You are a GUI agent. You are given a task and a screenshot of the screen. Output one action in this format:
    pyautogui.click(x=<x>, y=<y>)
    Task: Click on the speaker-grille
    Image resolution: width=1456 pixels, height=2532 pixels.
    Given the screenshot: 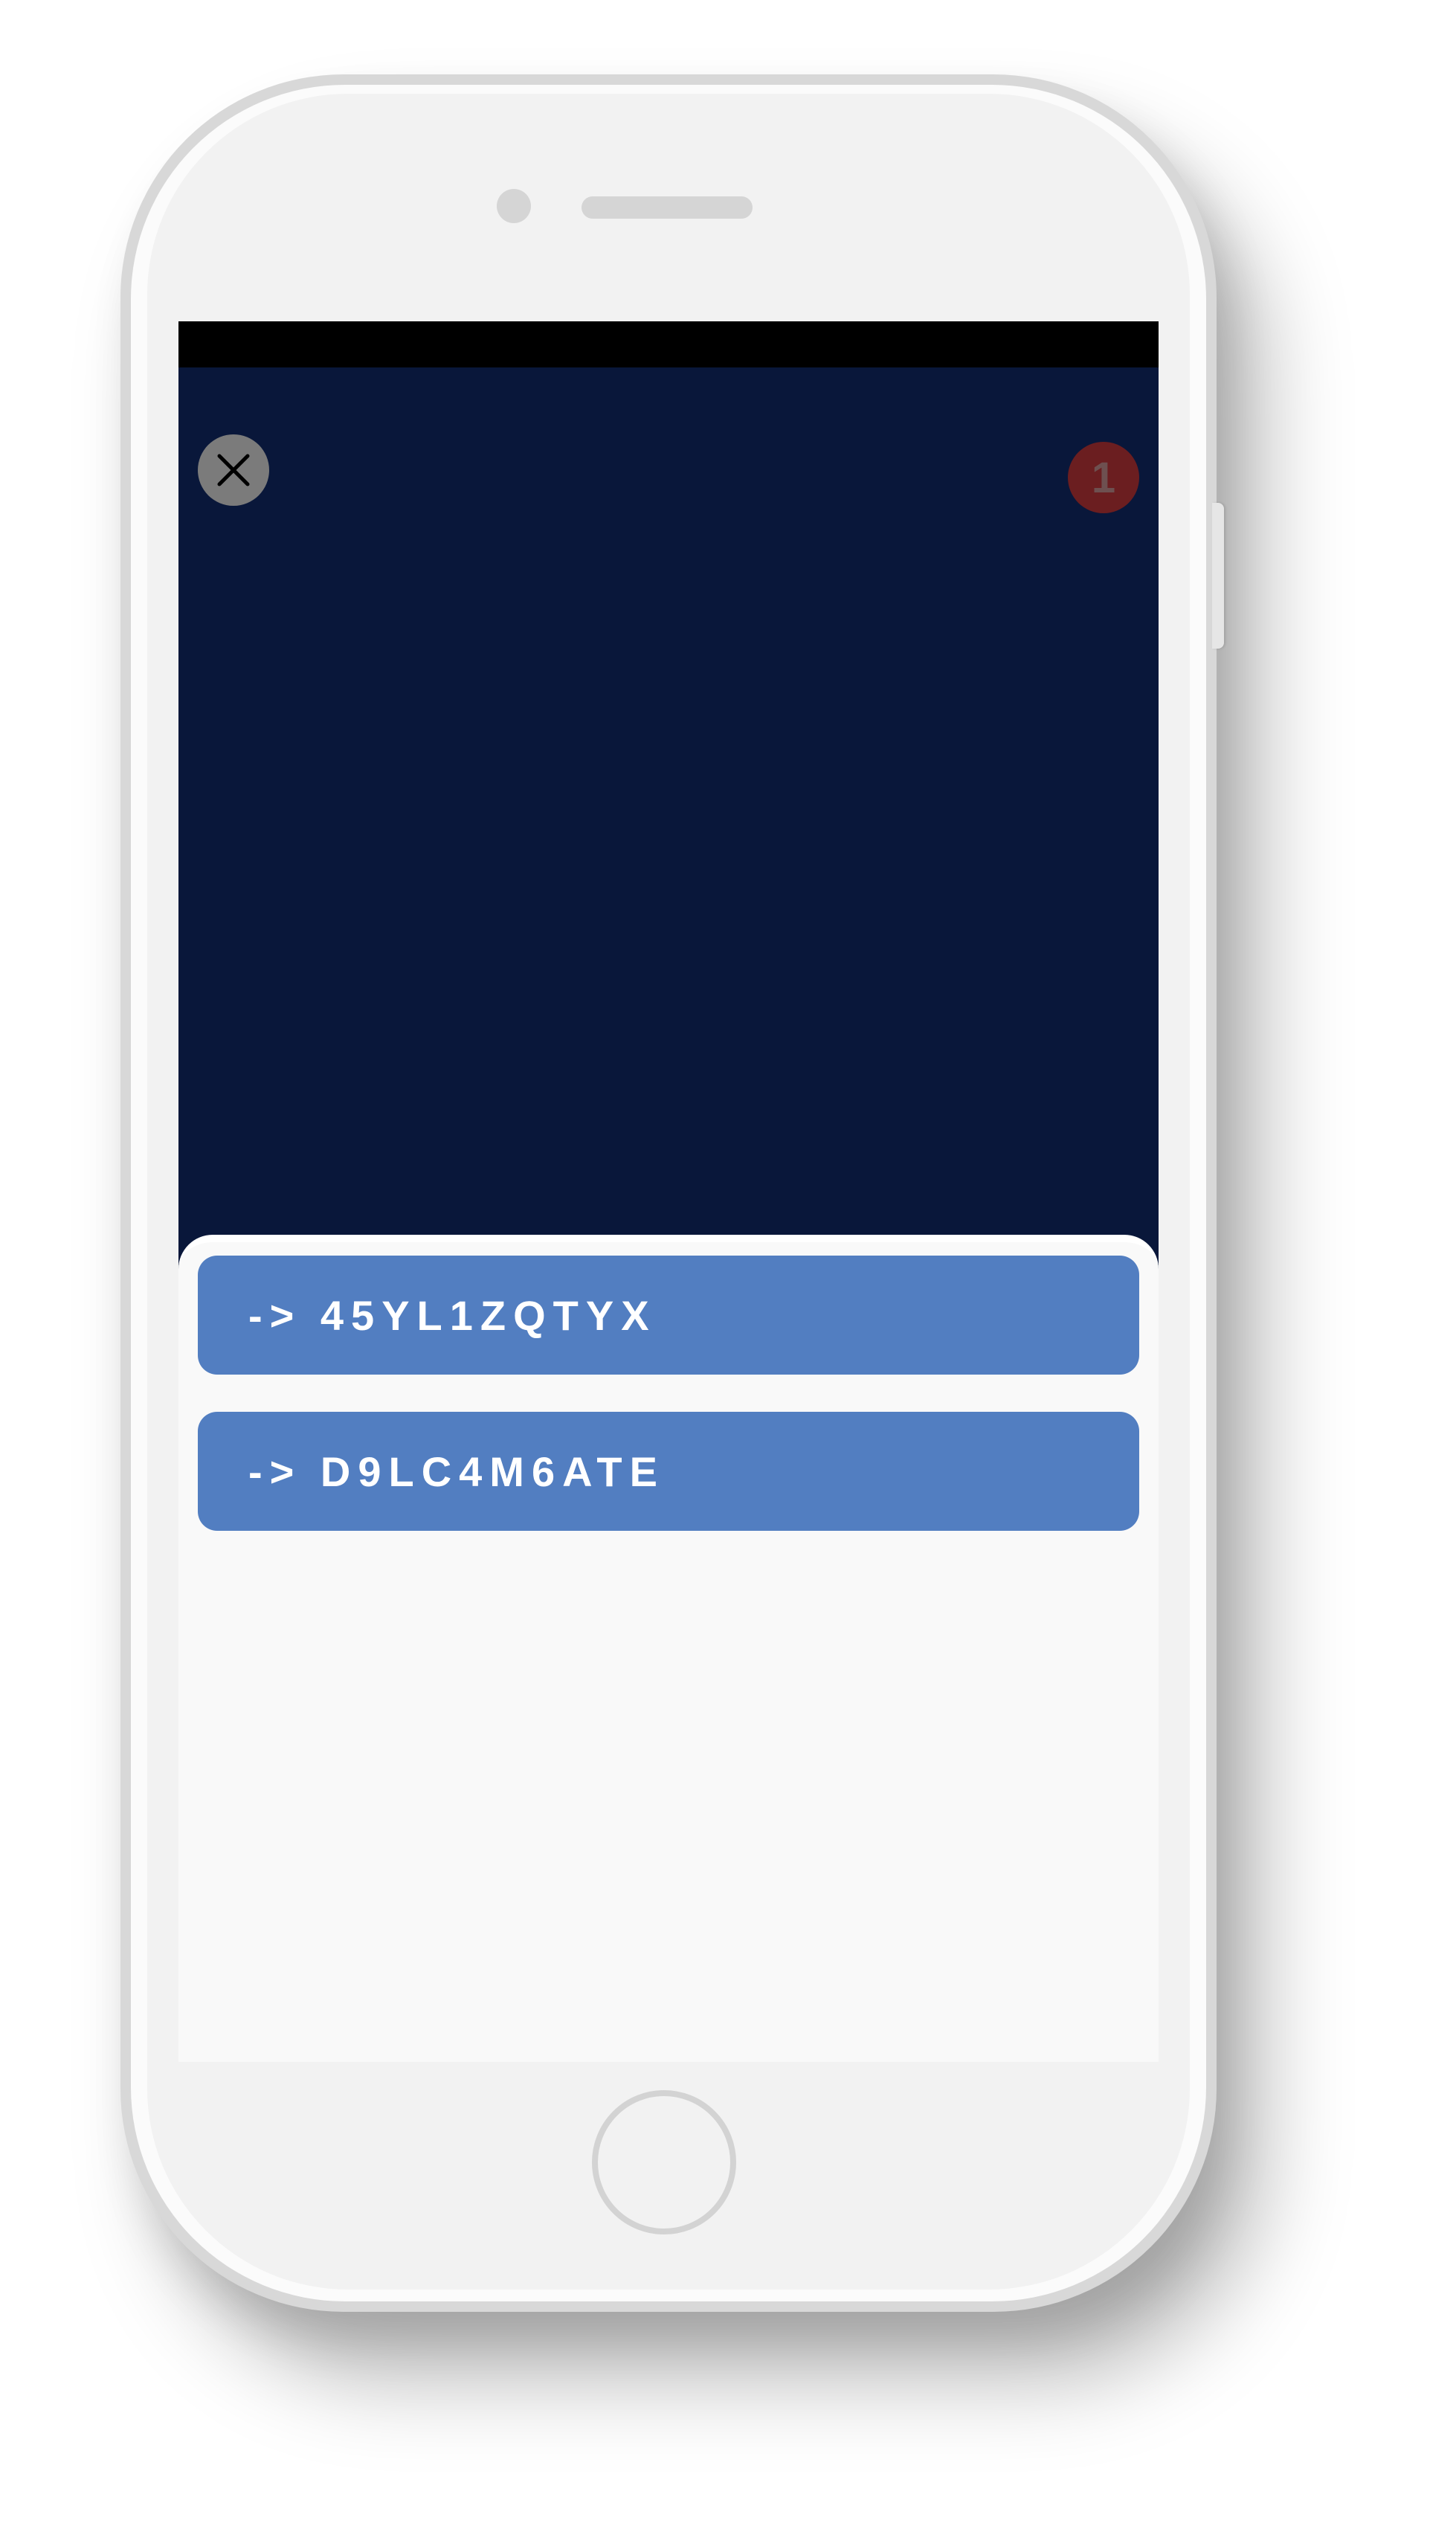 What is the action you would take?
    pyautogui.click(x=668, y=207)
    